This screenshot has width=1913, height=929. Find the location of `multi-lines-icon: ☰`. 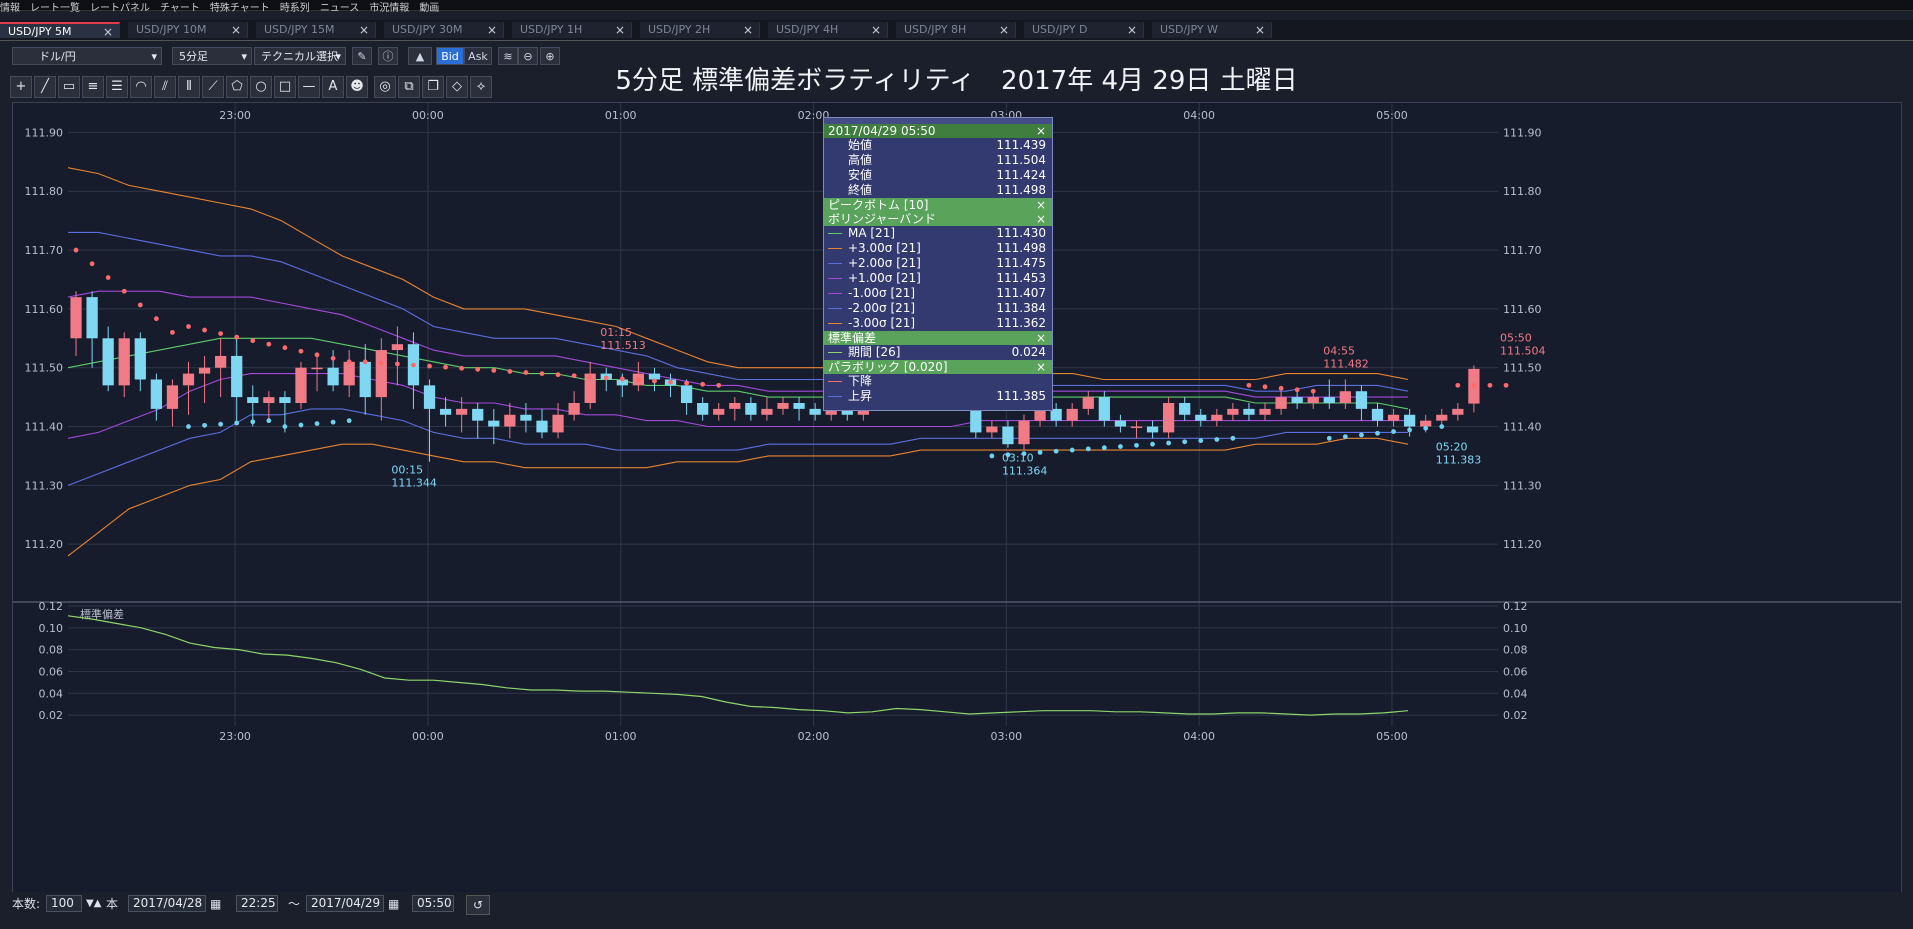

multi-lines-icon: ☰ is located at coordinates (117, 87).